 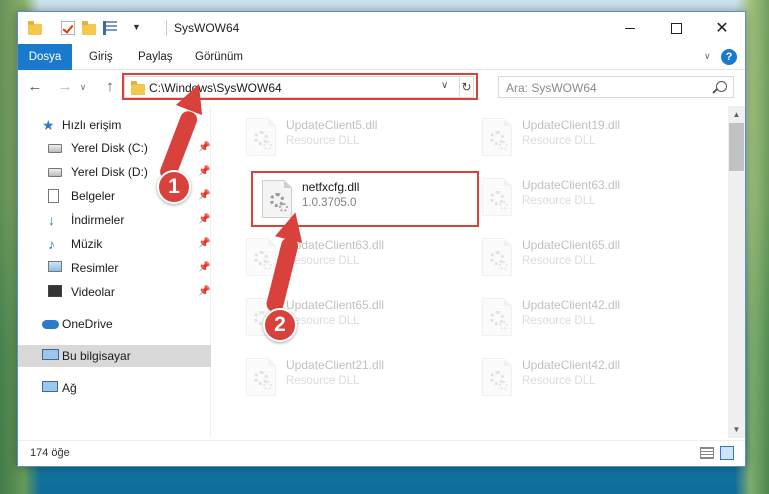 I want to click on tab-paylas: Paylaş, so click(x=155, y=57).